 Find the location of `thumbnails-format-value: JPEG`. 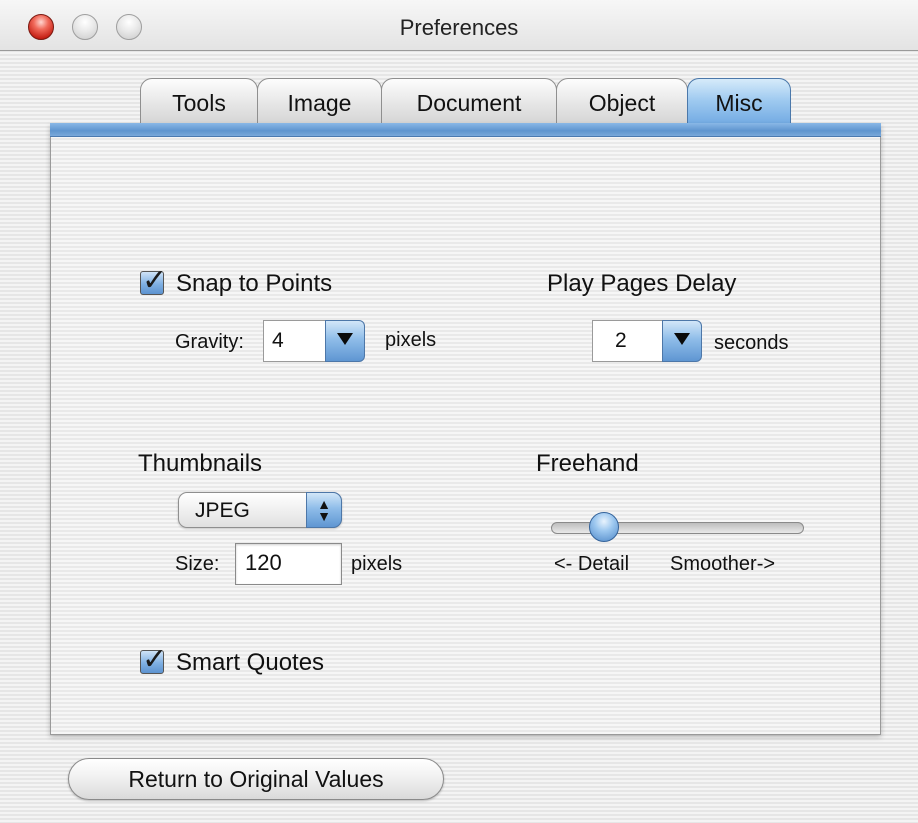

thumbnails-format-value: JPEG is located at coordinates (222, 510).